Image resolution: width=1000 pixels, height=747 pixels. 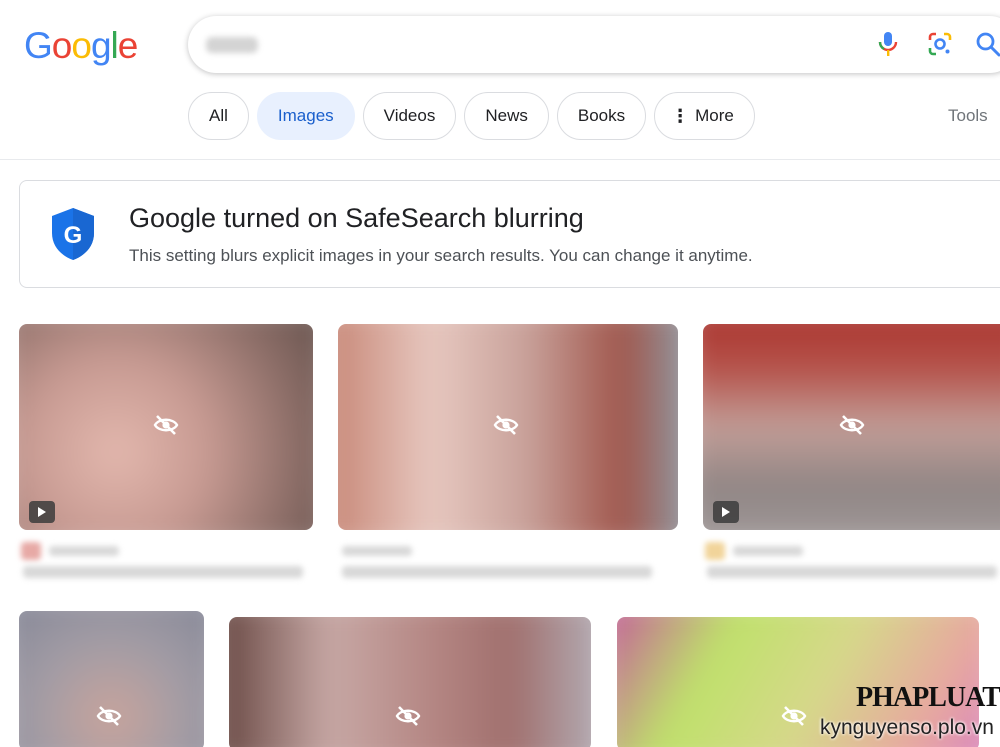 I want to click on search-icon, so click(x=987, y=44).